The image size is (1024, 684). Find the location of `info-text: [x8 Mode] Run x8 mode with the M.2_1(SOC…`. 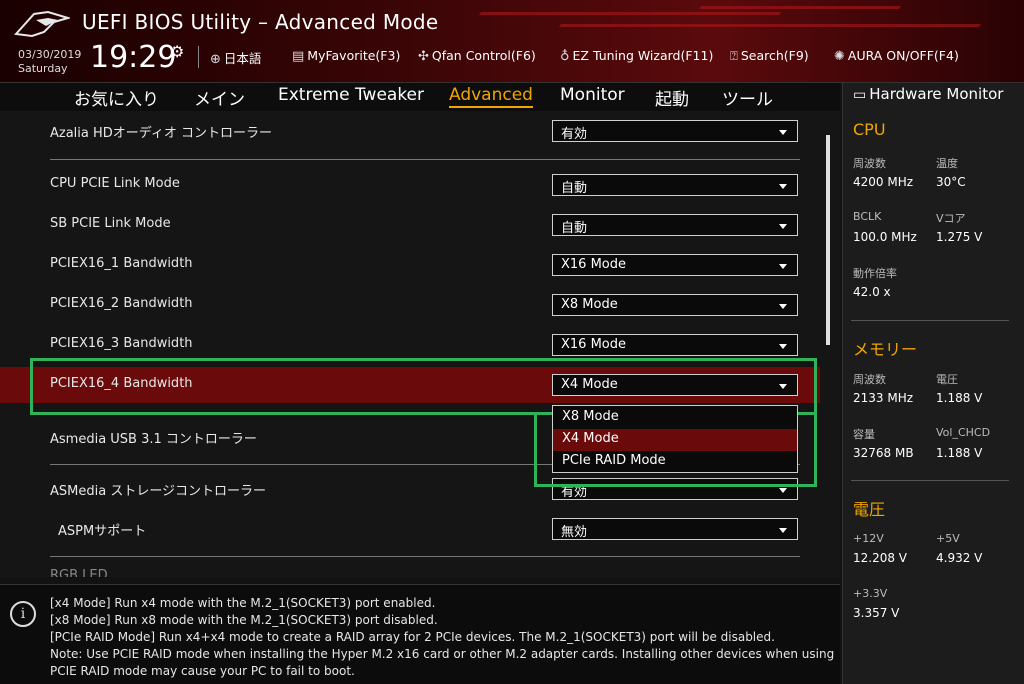

info-text: [x8 Mode] Run x8 mode with the M.2_1(SOC… is located at coordinates (244, 620).